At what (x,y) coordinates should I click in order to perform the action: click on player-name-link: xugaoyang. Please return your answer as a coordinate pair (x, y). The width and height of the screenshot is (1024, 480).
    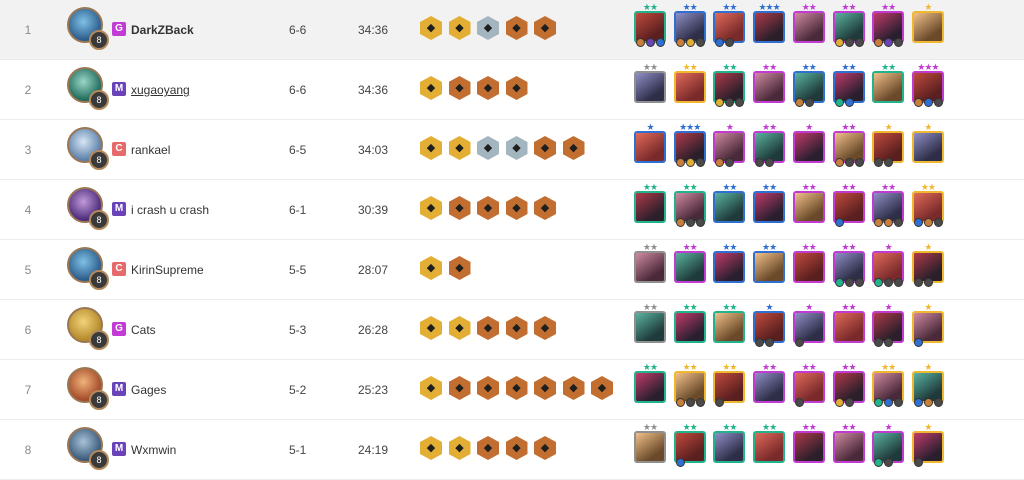
    Looking at the image, I should click on (160, 90).